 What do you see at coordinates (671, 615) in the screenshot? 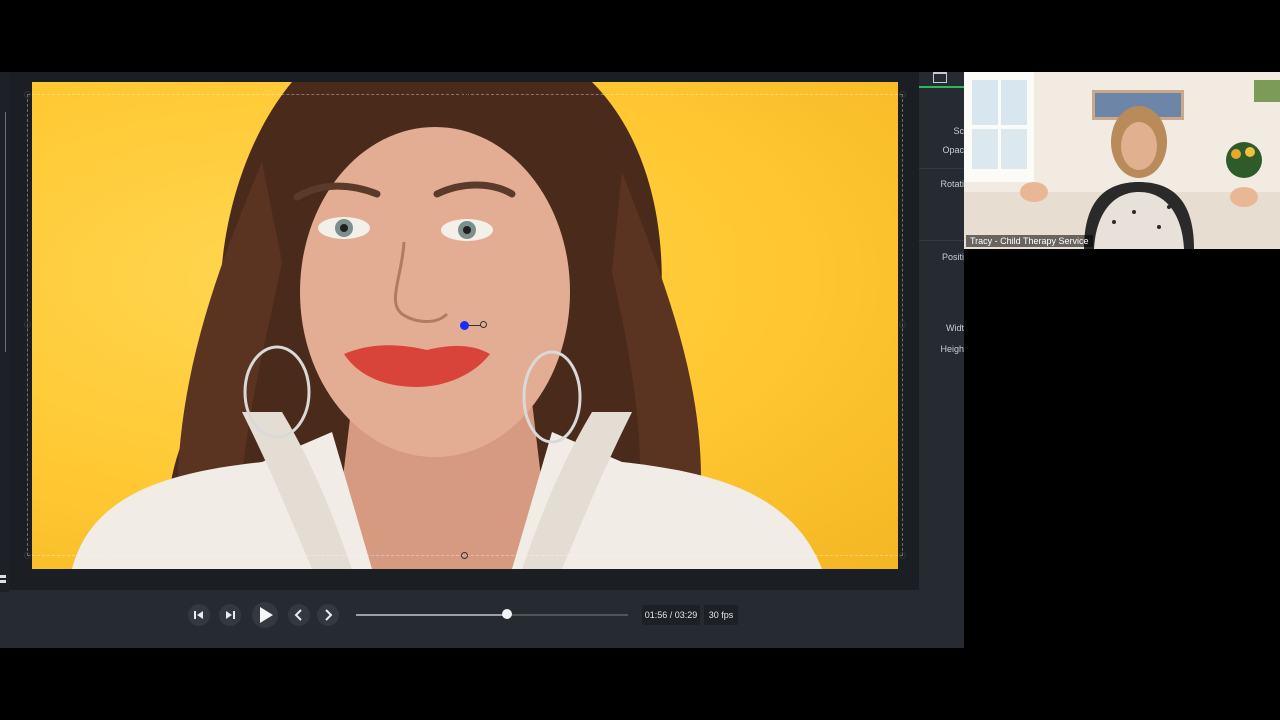
I see `time-display: 01:56 / 03:29` at bounding box center [671, 615].